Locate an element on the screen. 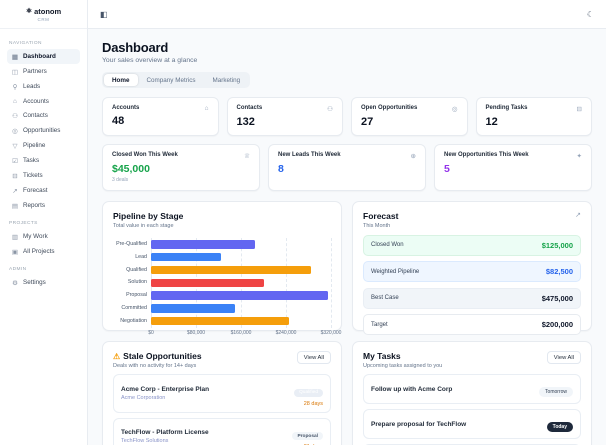 The height and width of the screenshot is (445, 606). sidebar-item-my-work: ▥ My Work is located at coordinates (43, 236).